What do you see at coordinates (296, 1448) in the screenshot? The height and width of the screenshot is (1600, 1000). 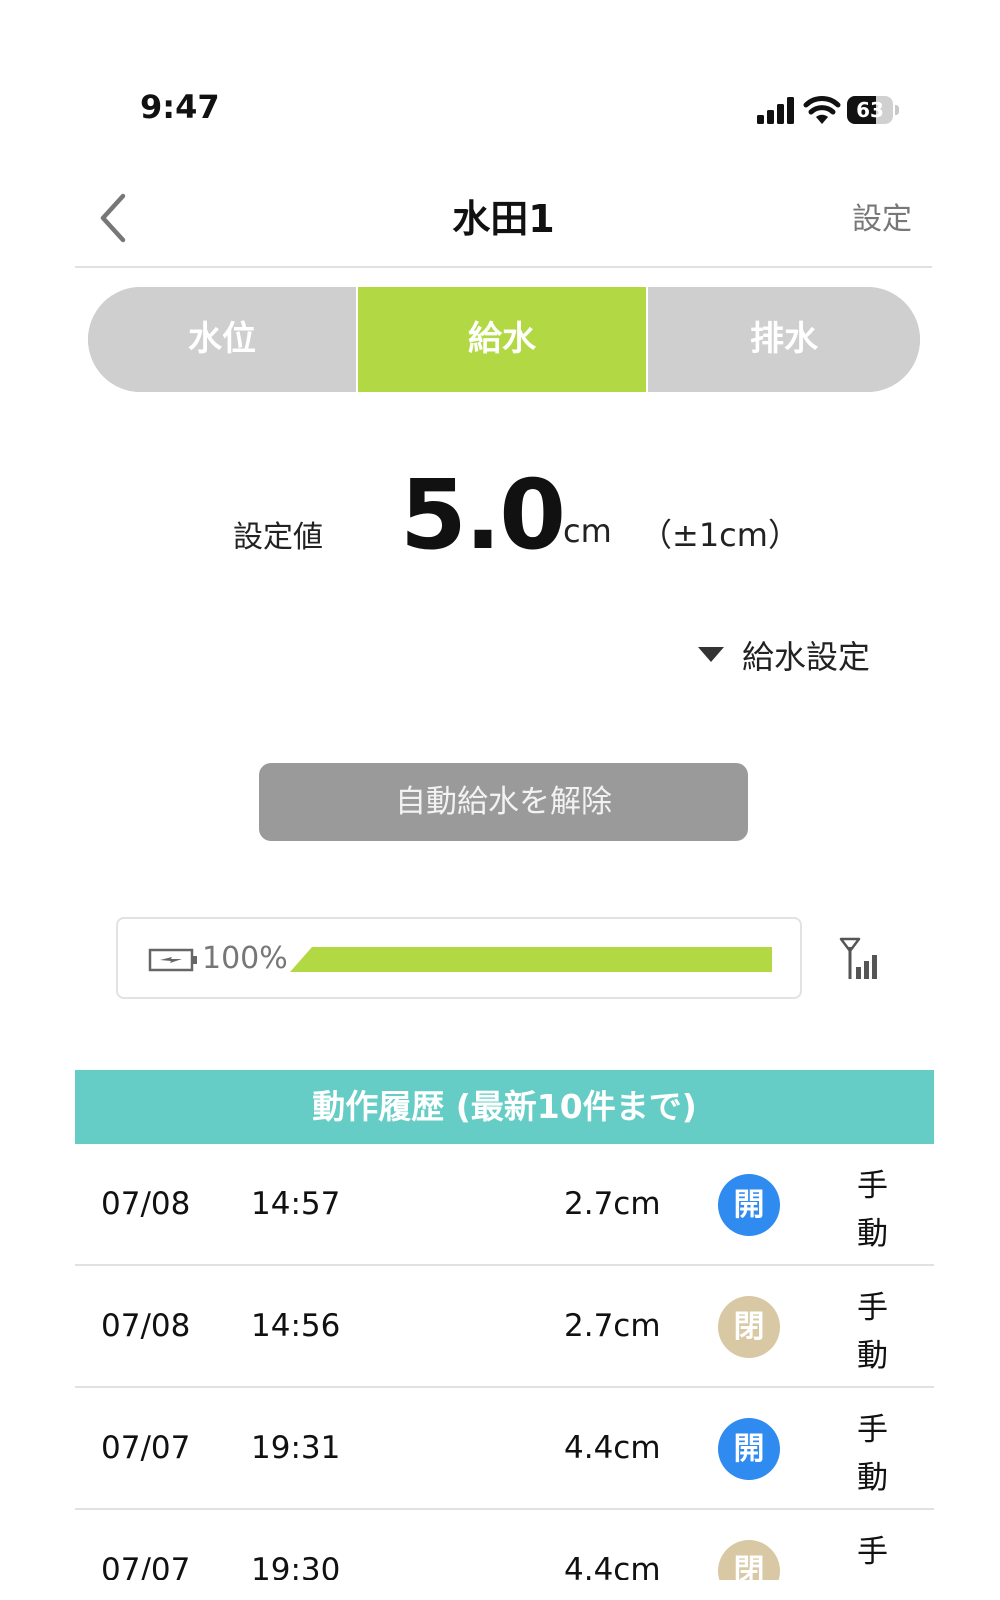 I see `history-time: 19:31` at bounding box center [296, 1448].